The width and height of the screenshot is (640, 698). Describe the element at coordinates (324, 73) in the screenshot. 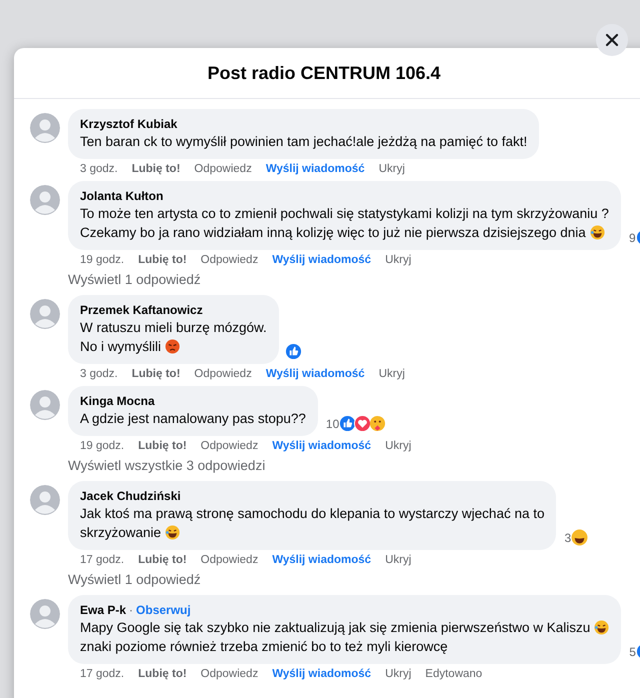

I see `dialog-title: Post radio CENTRUM 106.4` at that location.